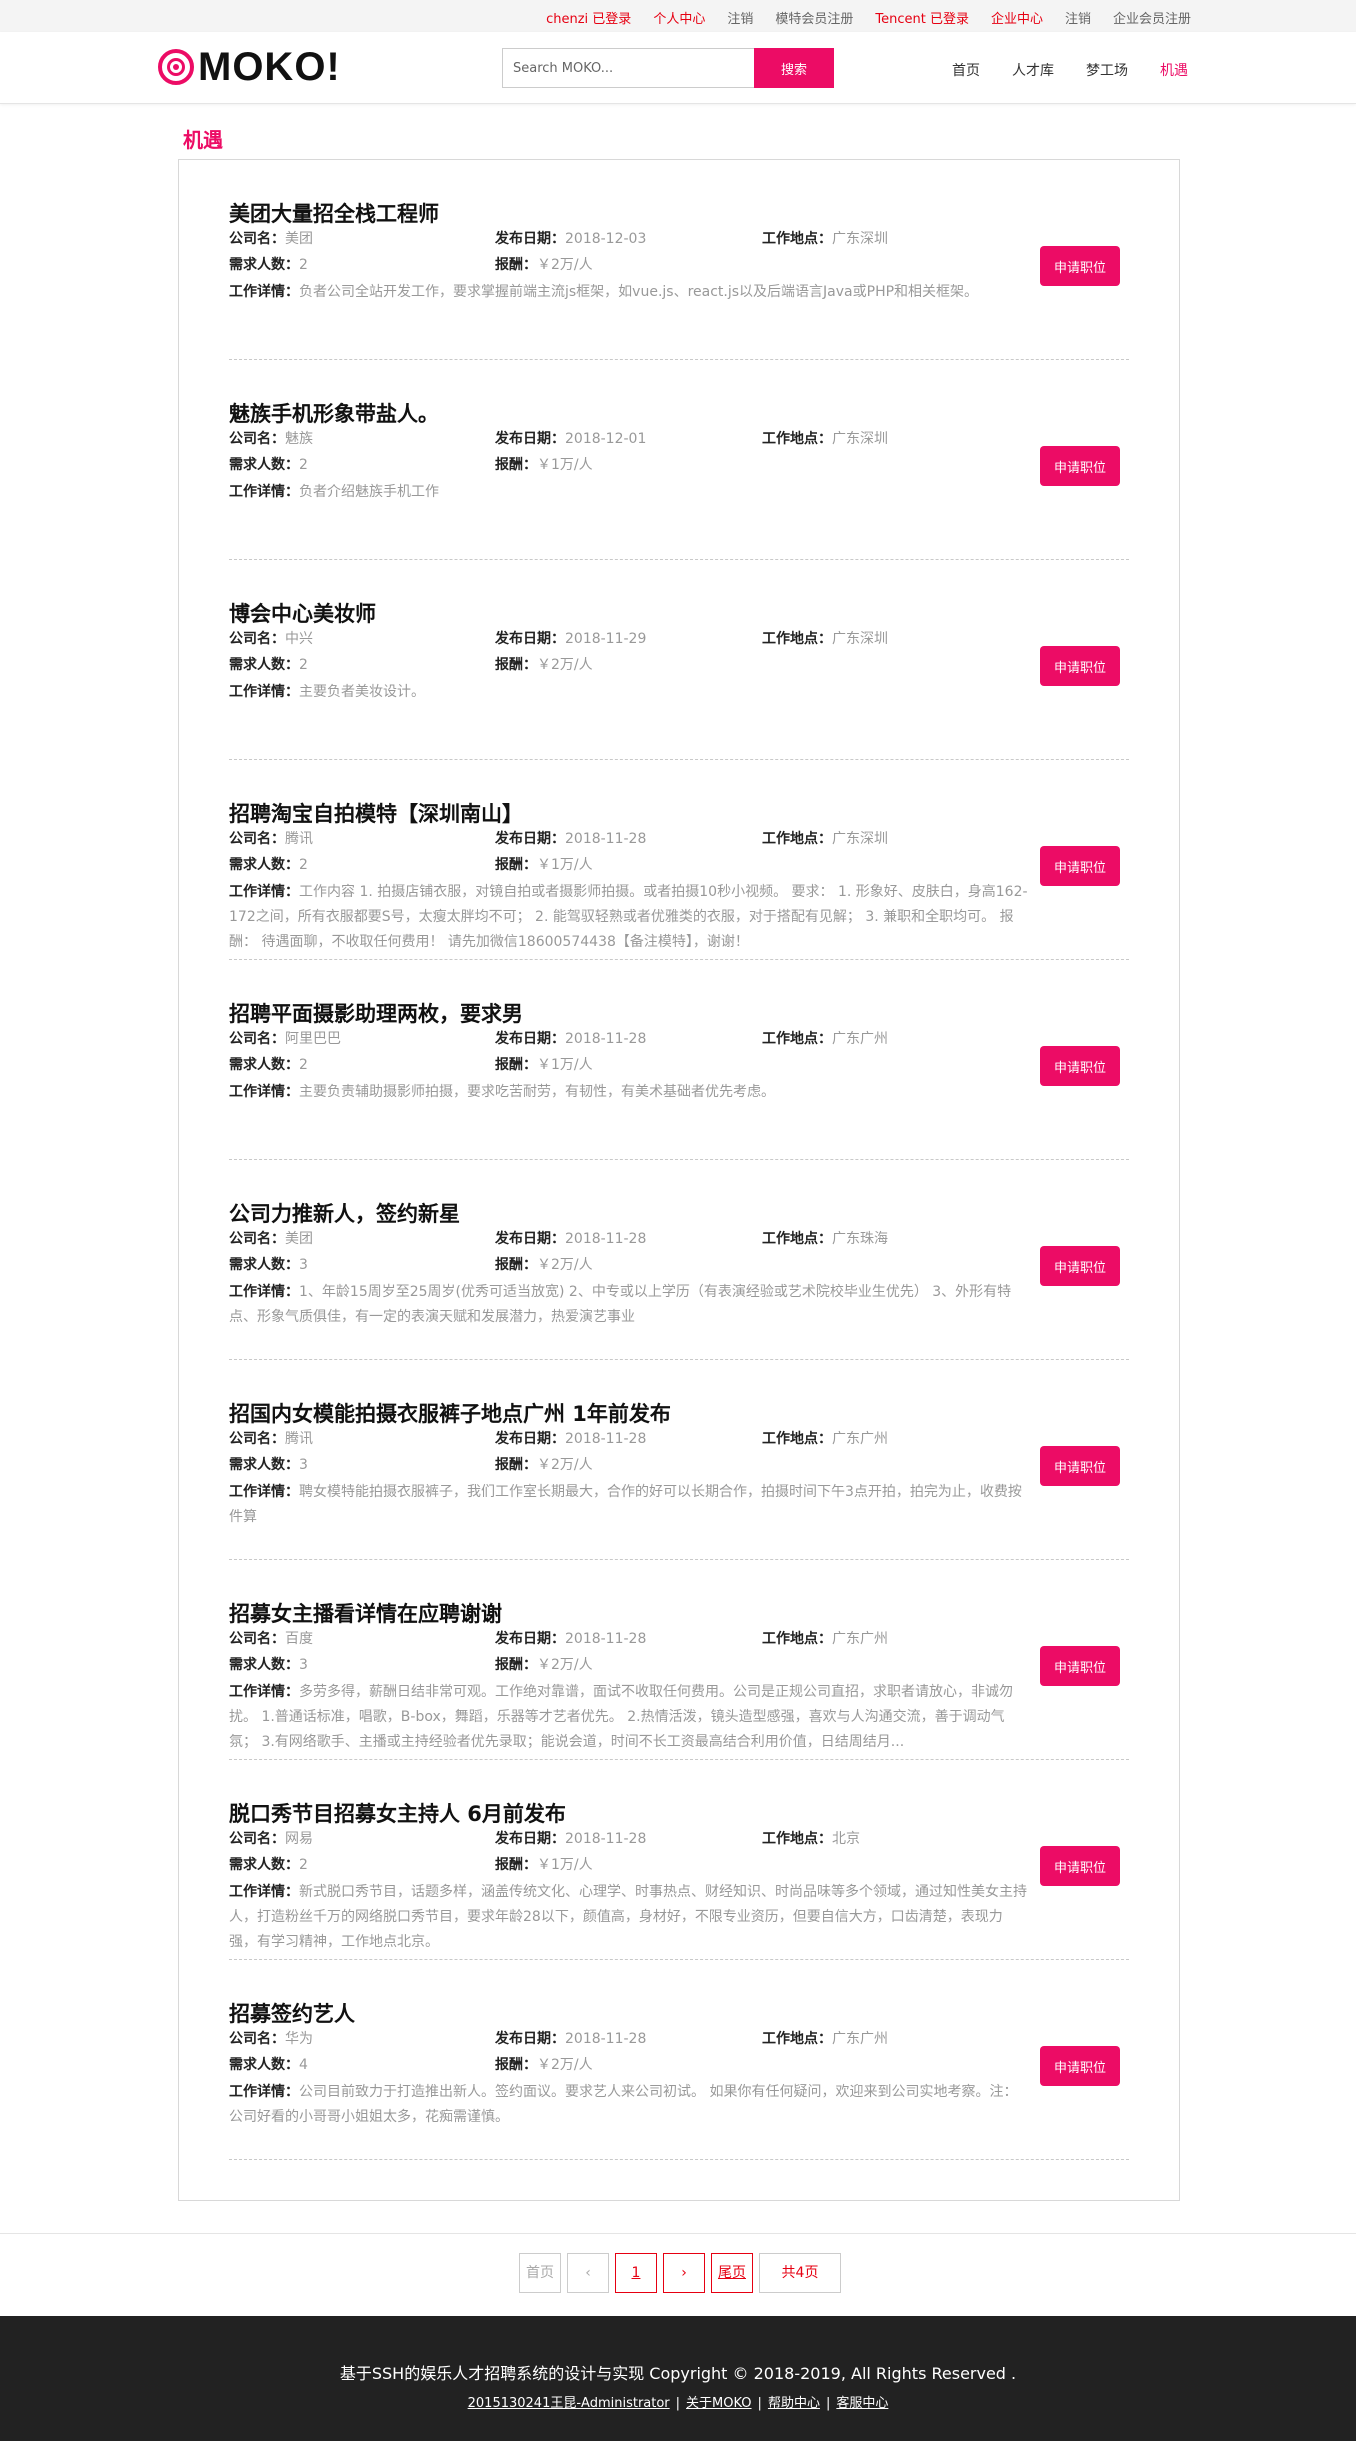 Image resolution: width=1356 pixels, height=2441 pixels. Describe the element at coordinates (292, 2013) in the screenshot. I see `job-title: 招募签约艺人` at that location.